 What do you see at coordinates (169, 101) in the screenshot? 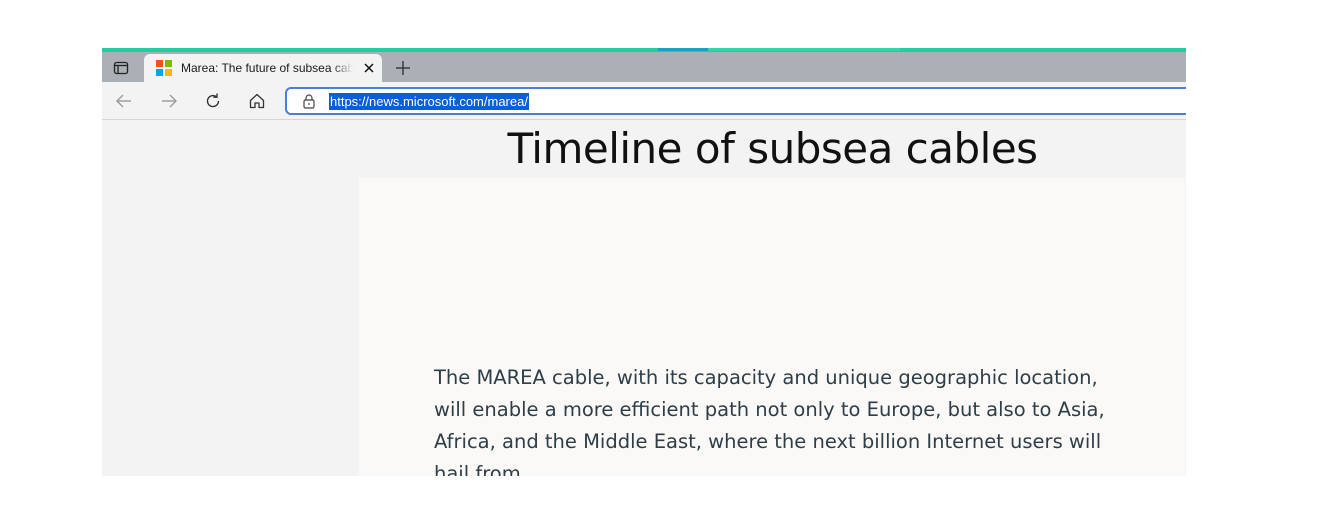
I see `forward-arrow-icon` at bounding box center [169, 101].